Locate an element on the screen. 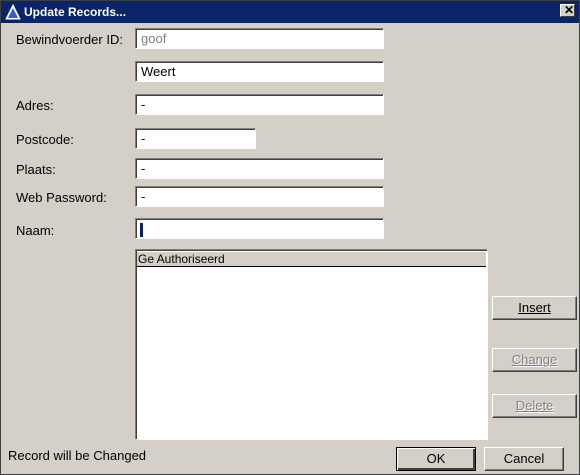 The height and width of the screenshot is (475, 580). cancel-button: Cancel is located at coordinates (524, 459).